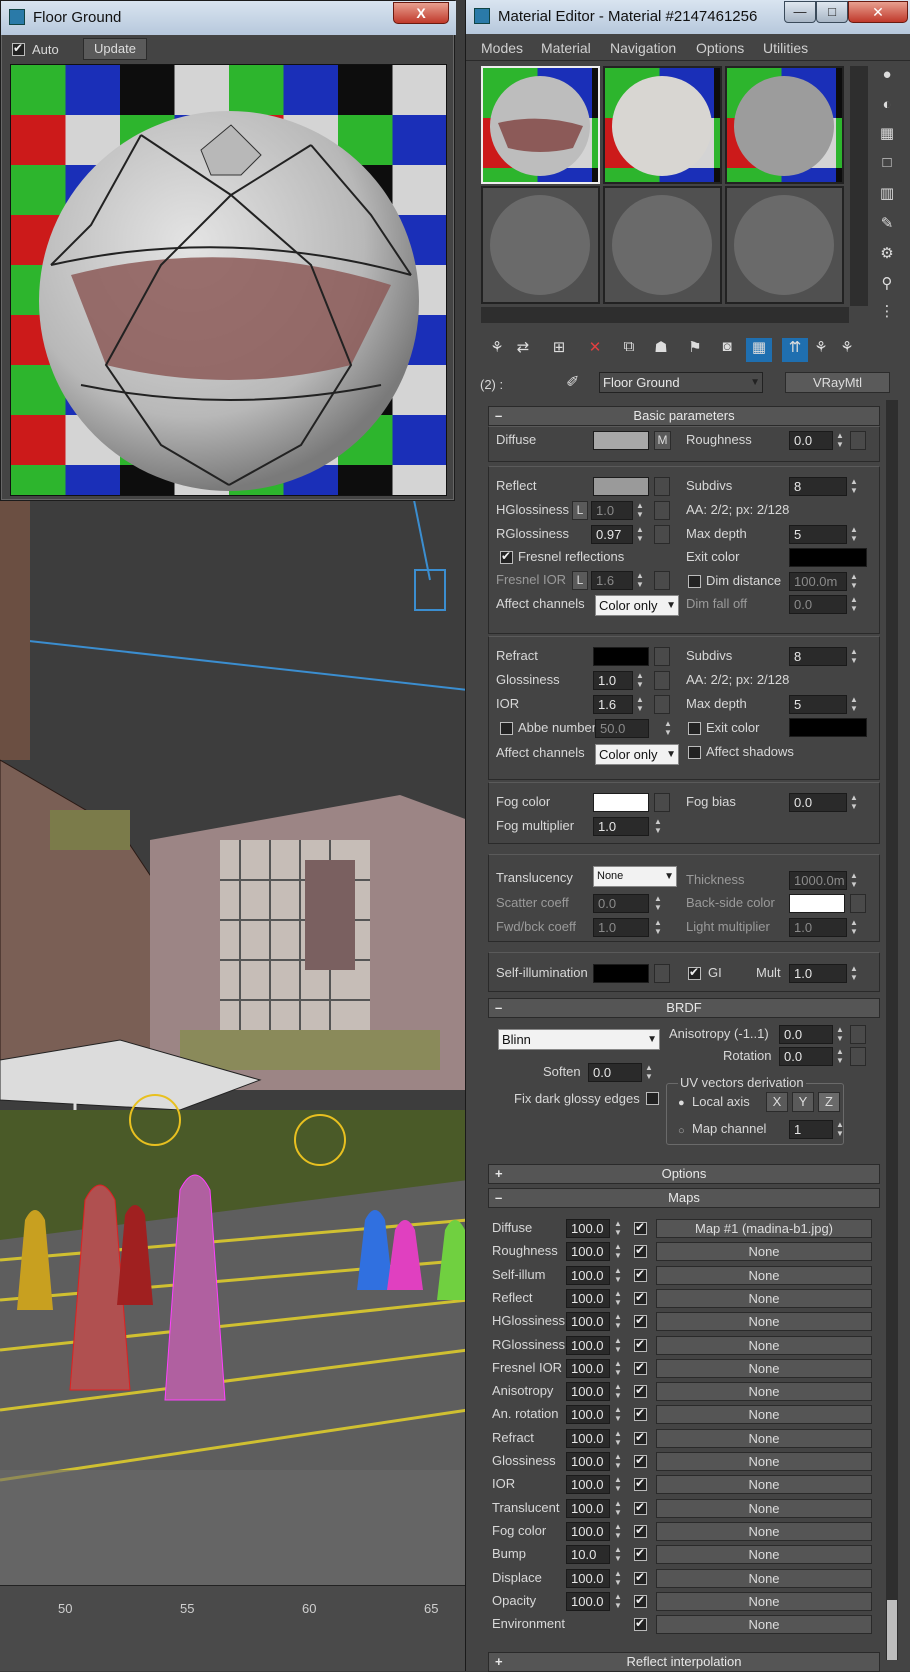 This screenshot has width=910, height=1672. I want to click on ior-map-button, so click(662, 704).